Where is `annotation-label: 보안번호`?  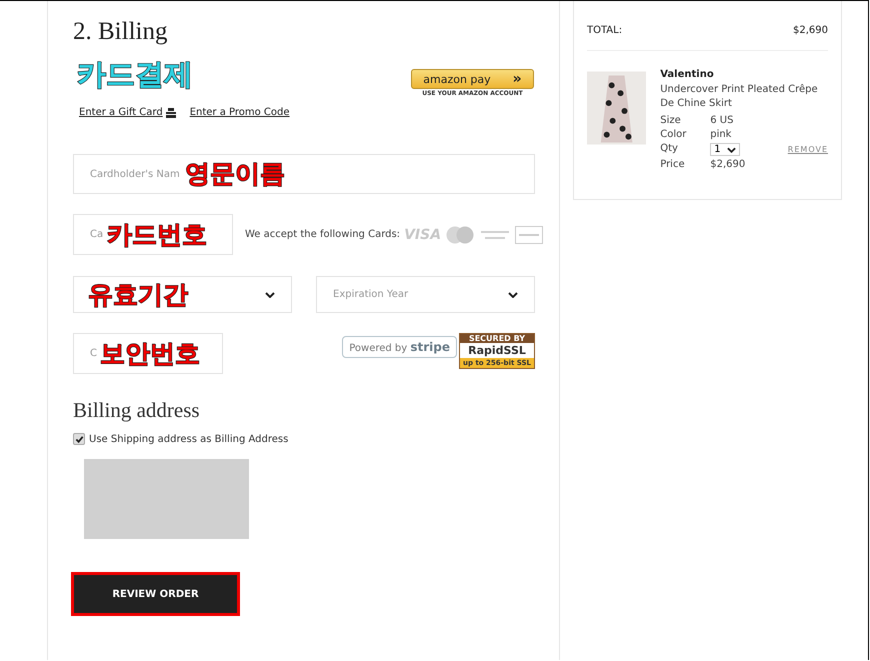 annotation-label: 보안번호 is located at coordinates (150, 353).